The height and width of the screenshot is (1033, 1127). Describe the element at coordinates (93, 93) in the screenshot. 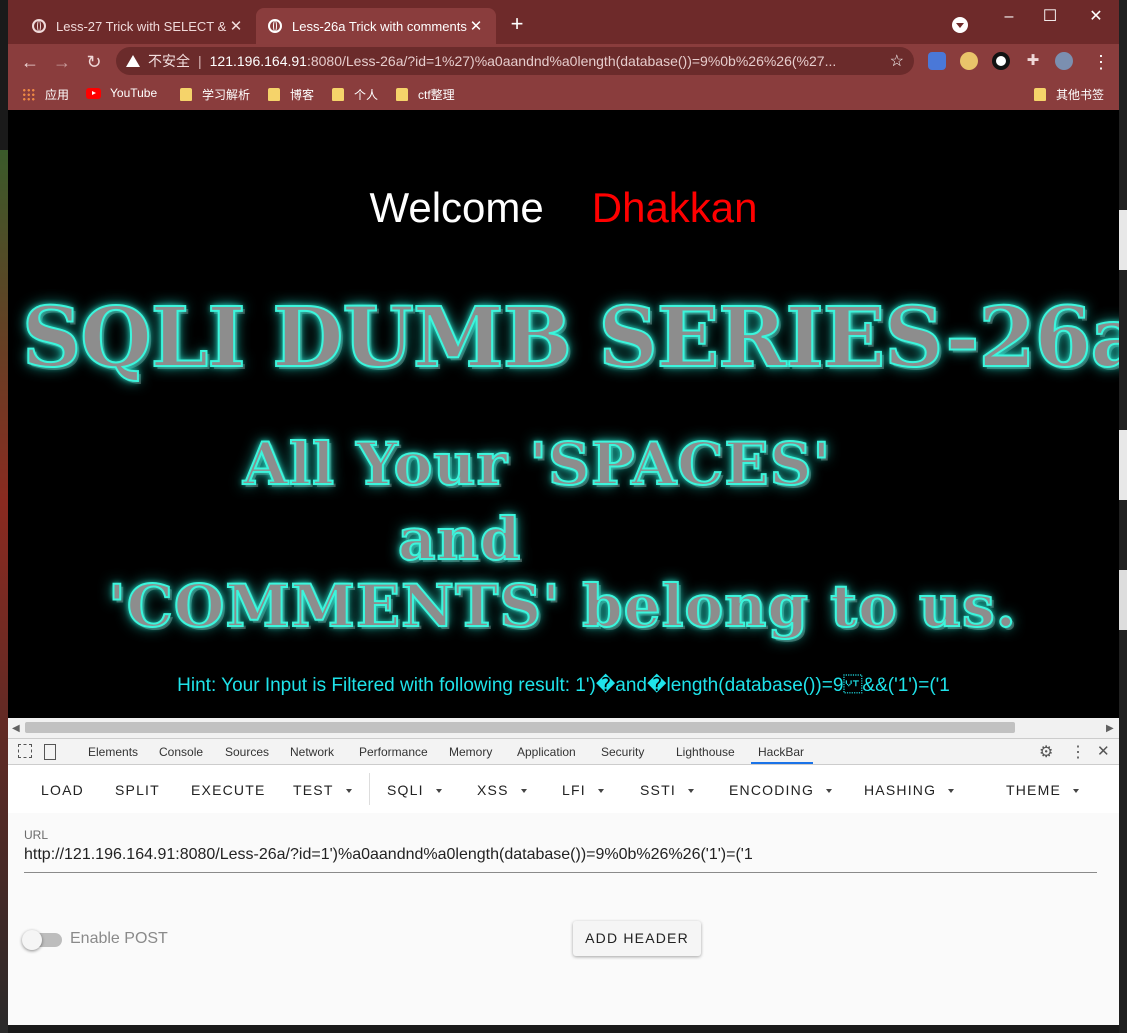

I see `youtube-icon` at that location.